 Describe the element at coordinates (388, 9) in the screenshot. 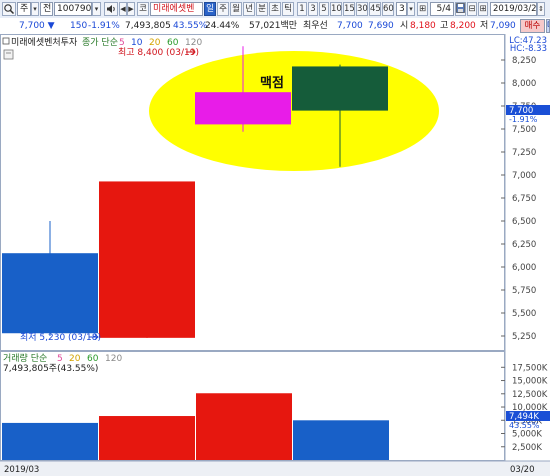

I see `interval-60: 60` at that location.